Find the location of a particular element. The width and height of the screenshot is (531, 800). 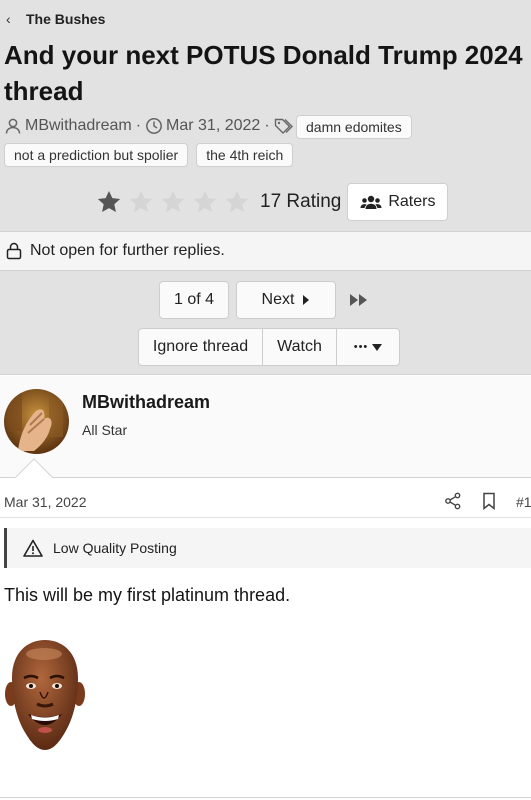

star-filled-icon is located at coordinates (109, 202).